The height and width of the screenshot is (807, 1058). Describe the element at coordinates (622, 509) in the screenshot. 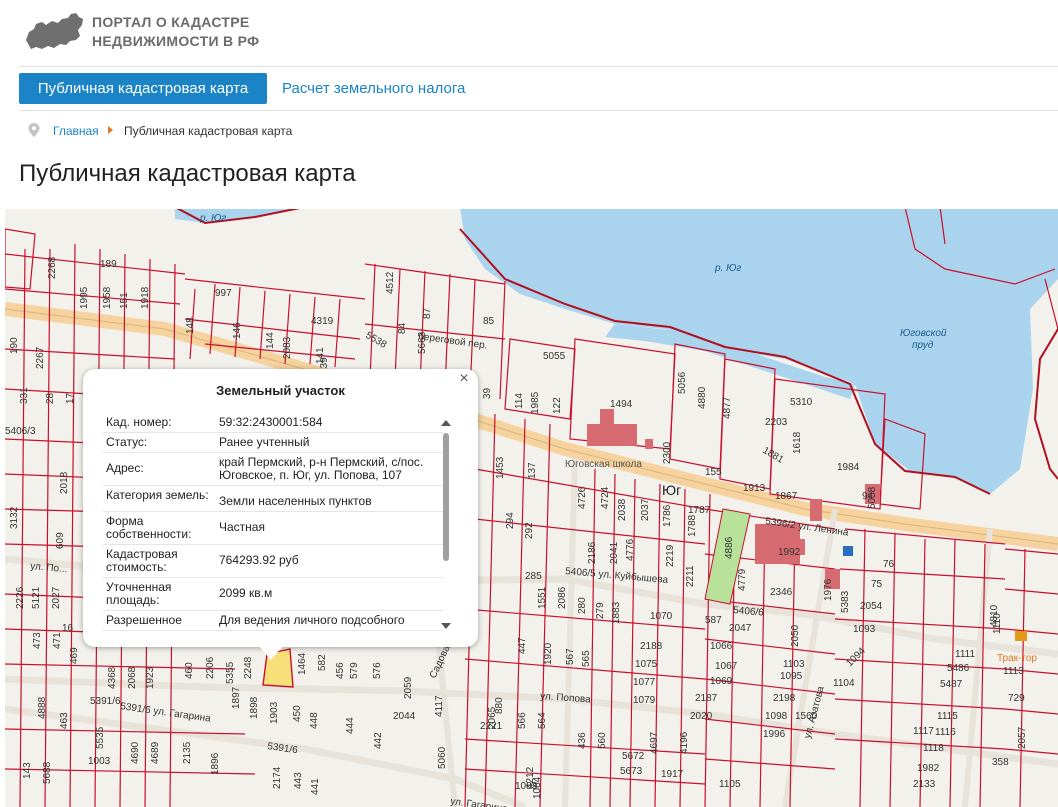

I see `parcel-number: 2038` at that location.